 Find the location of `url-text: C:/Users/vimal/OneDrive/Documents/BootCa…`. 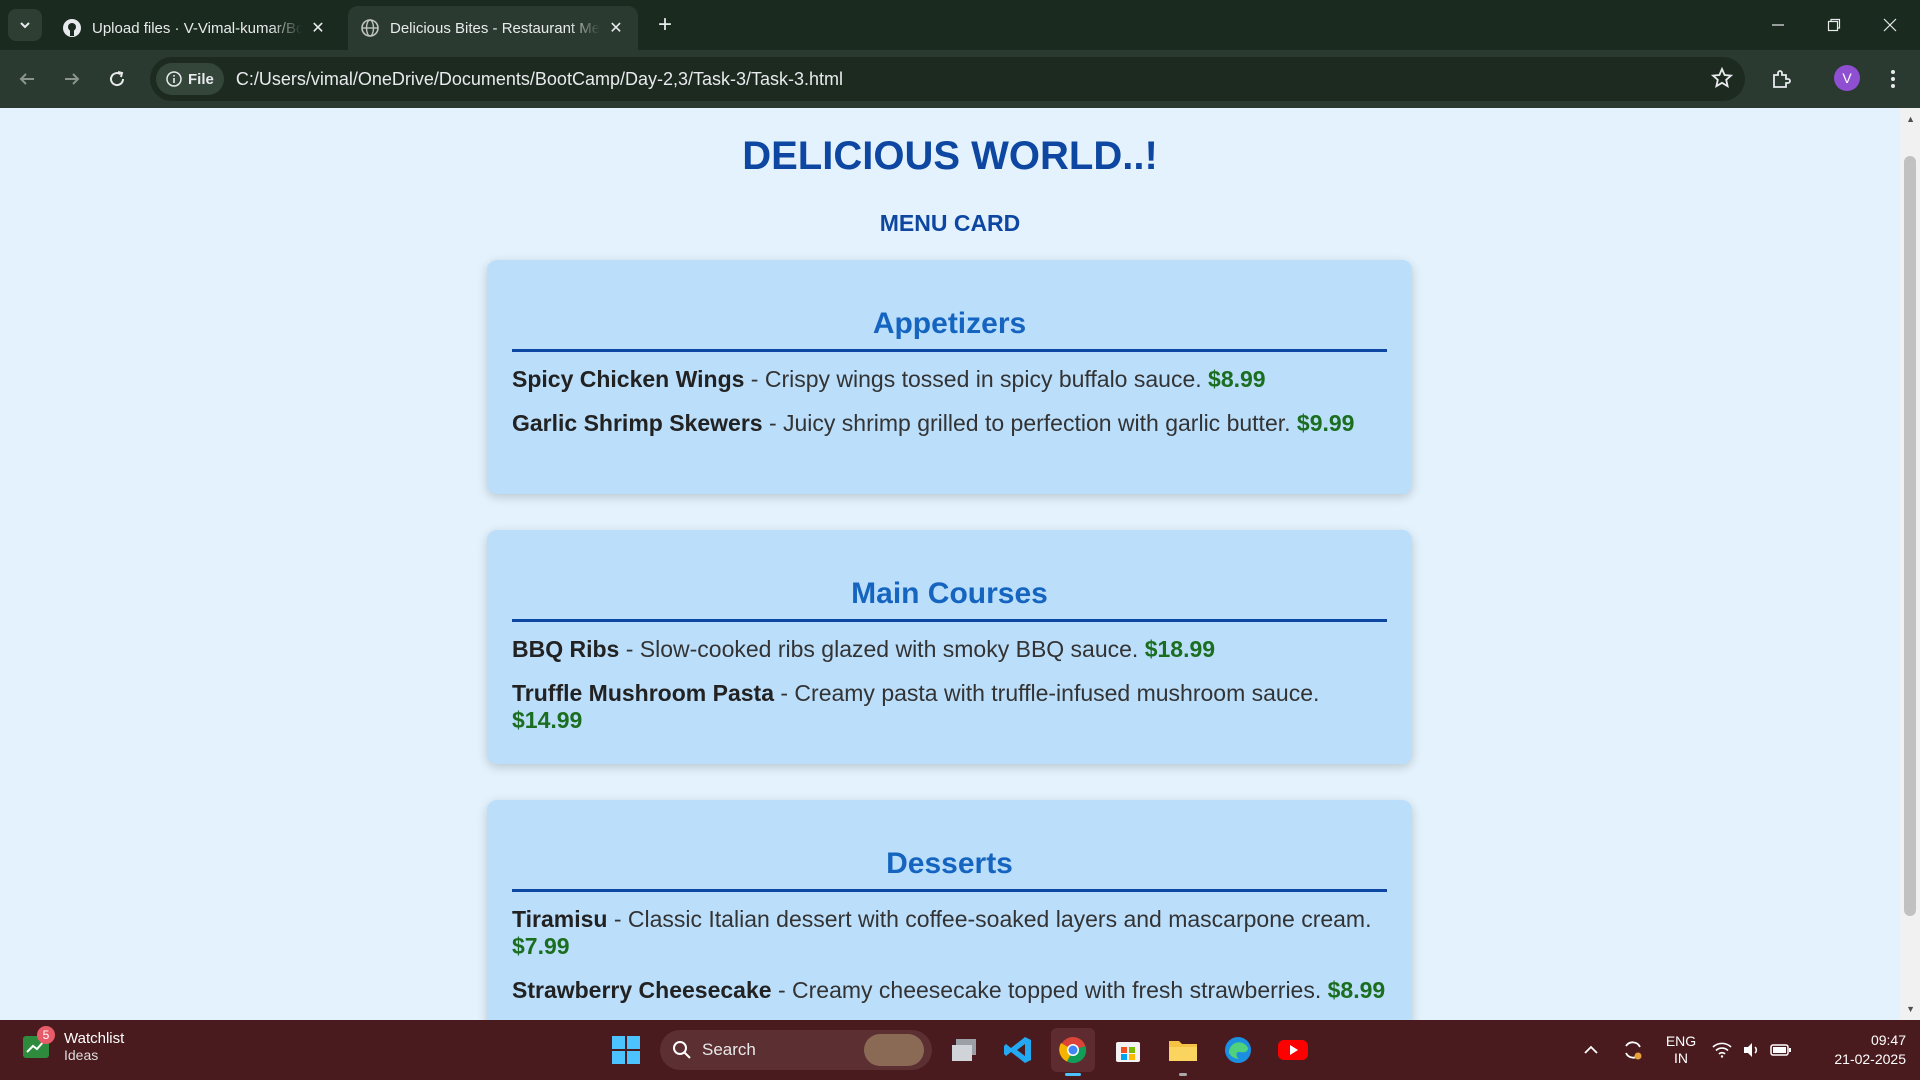

url-text: C:/Users/vimal/OneDrive/Documents/BootCa… is located at coordinates (539, 78).